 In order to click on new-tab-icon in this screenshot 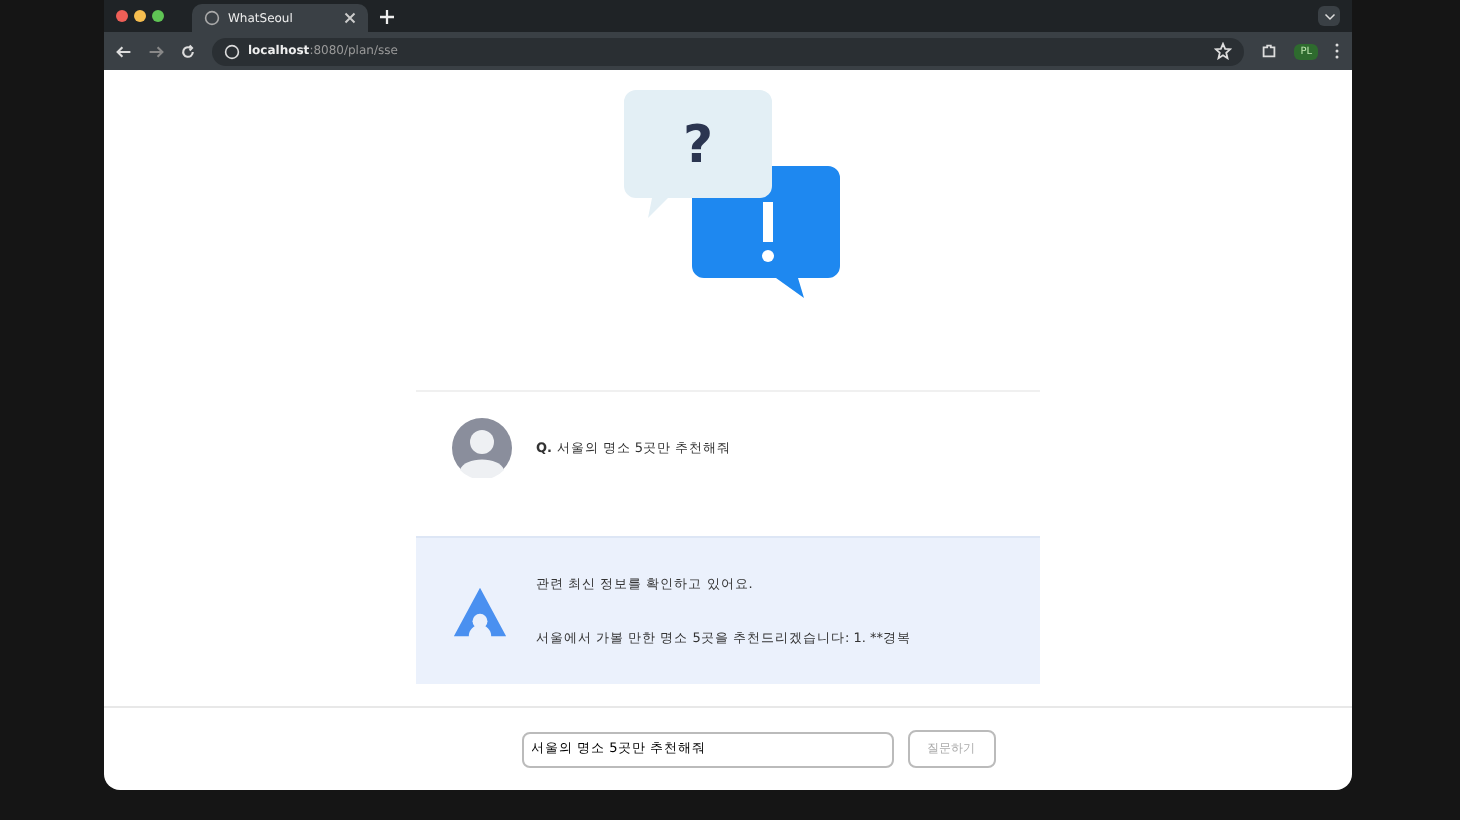, I will do `click(387, 16)`.